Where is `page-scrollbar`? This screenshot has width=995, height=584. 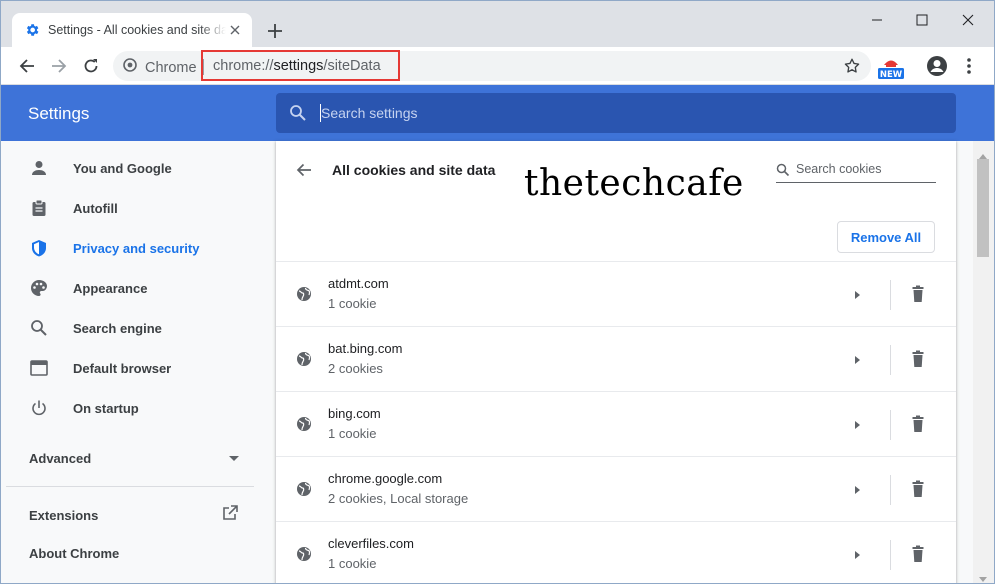 page-scrollbar is located at coordinates (983, 362).